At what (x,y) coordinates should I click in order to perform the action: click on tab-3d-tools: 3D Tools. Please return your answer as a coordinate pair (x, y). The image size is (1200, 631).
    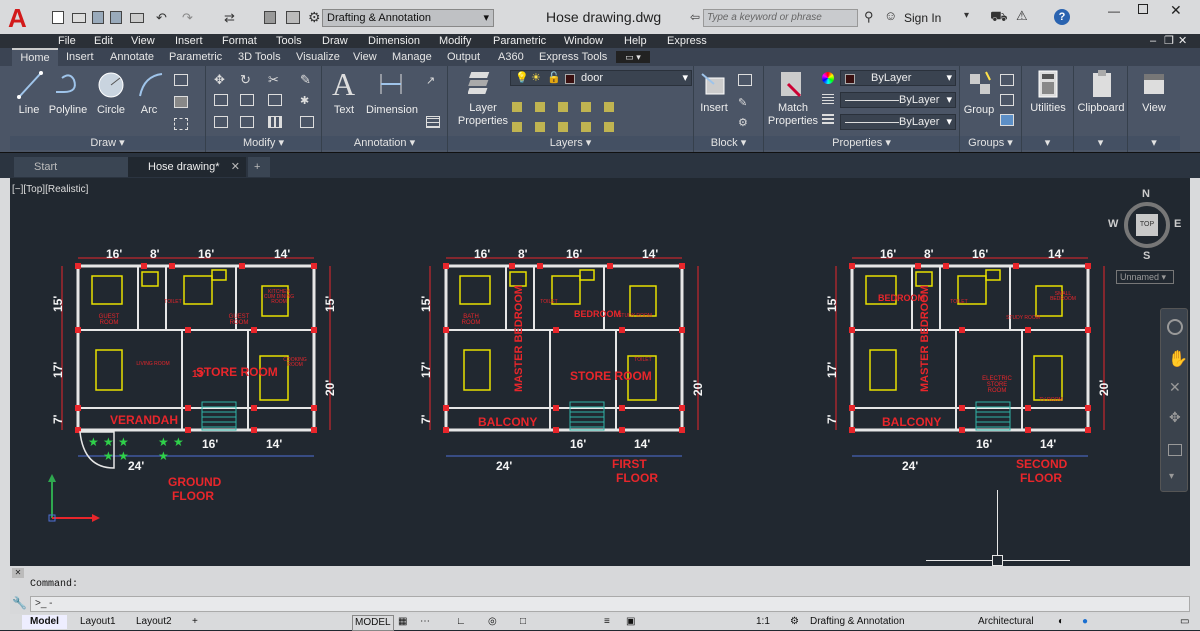
    Looking at the image, I should click on (259, 57).